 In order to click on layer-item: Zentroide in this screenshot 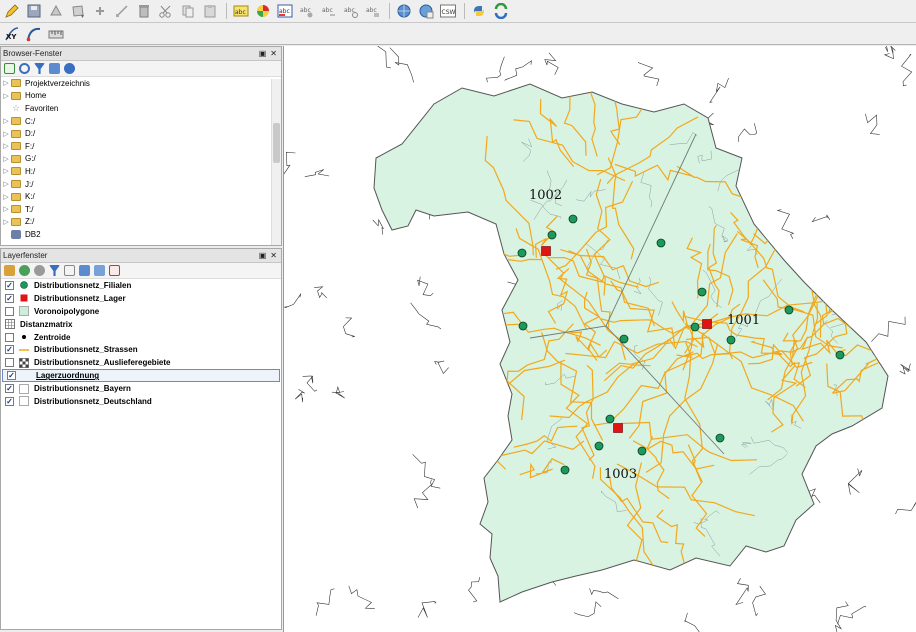, I will do `click(141, 337)`.